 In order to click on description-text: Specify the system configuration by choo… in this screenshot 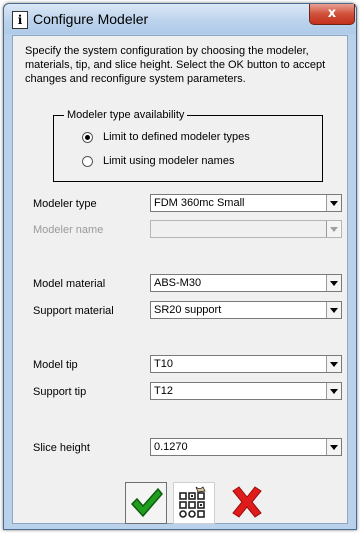, I will do `click(175, 65)`.